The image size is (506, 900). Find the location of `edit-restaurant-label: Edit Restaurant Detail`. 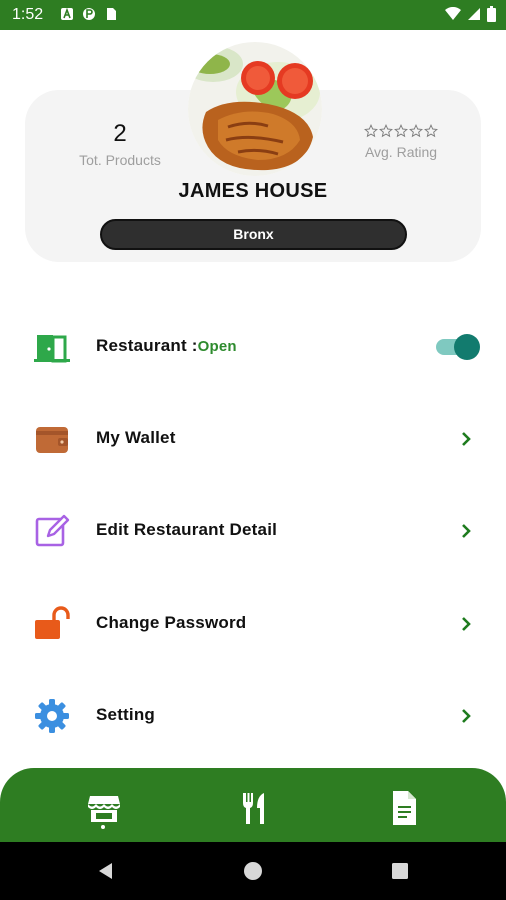

edit-restaurant-label: Edit Restaurant Detail is located at coordinates (187, 529).